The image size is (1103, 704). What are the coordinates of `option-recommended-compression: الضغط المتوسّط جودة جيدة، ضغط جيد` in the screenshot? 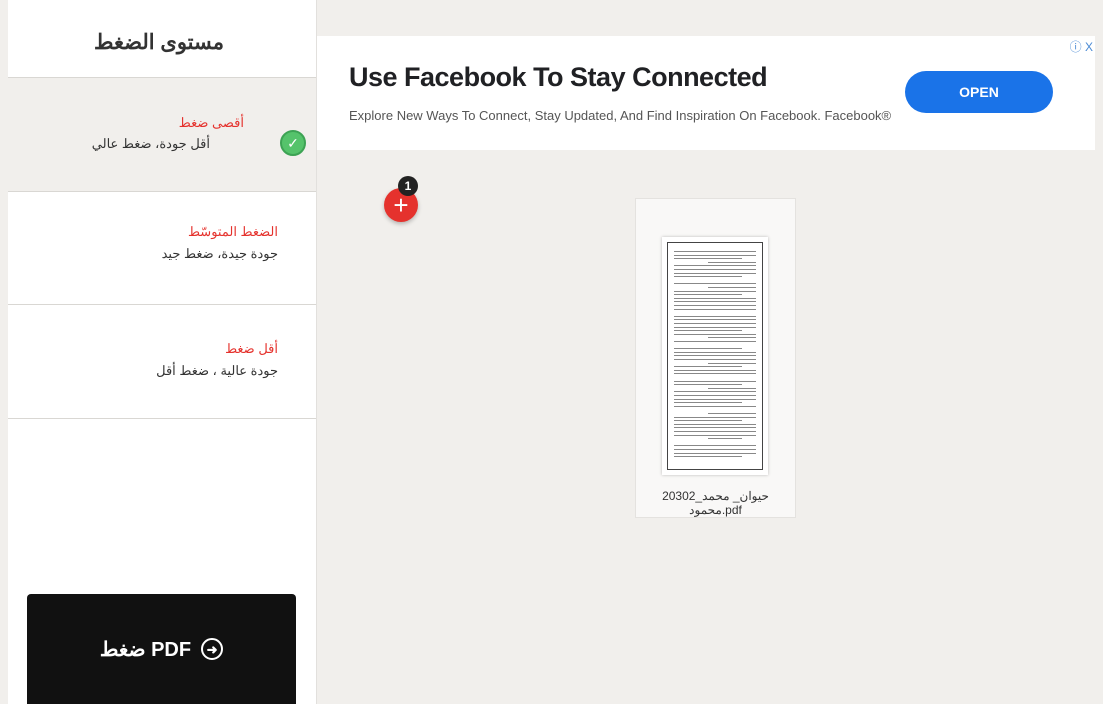 It's located at (162, 248).